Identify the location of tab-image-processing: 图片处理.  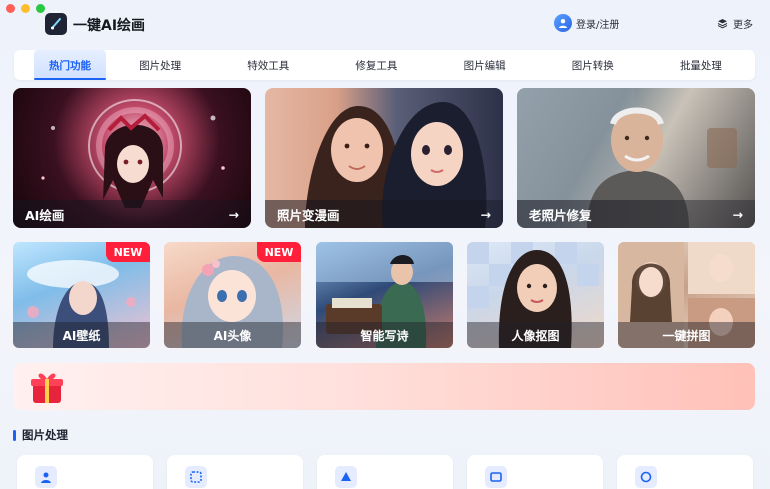
(160, 65).